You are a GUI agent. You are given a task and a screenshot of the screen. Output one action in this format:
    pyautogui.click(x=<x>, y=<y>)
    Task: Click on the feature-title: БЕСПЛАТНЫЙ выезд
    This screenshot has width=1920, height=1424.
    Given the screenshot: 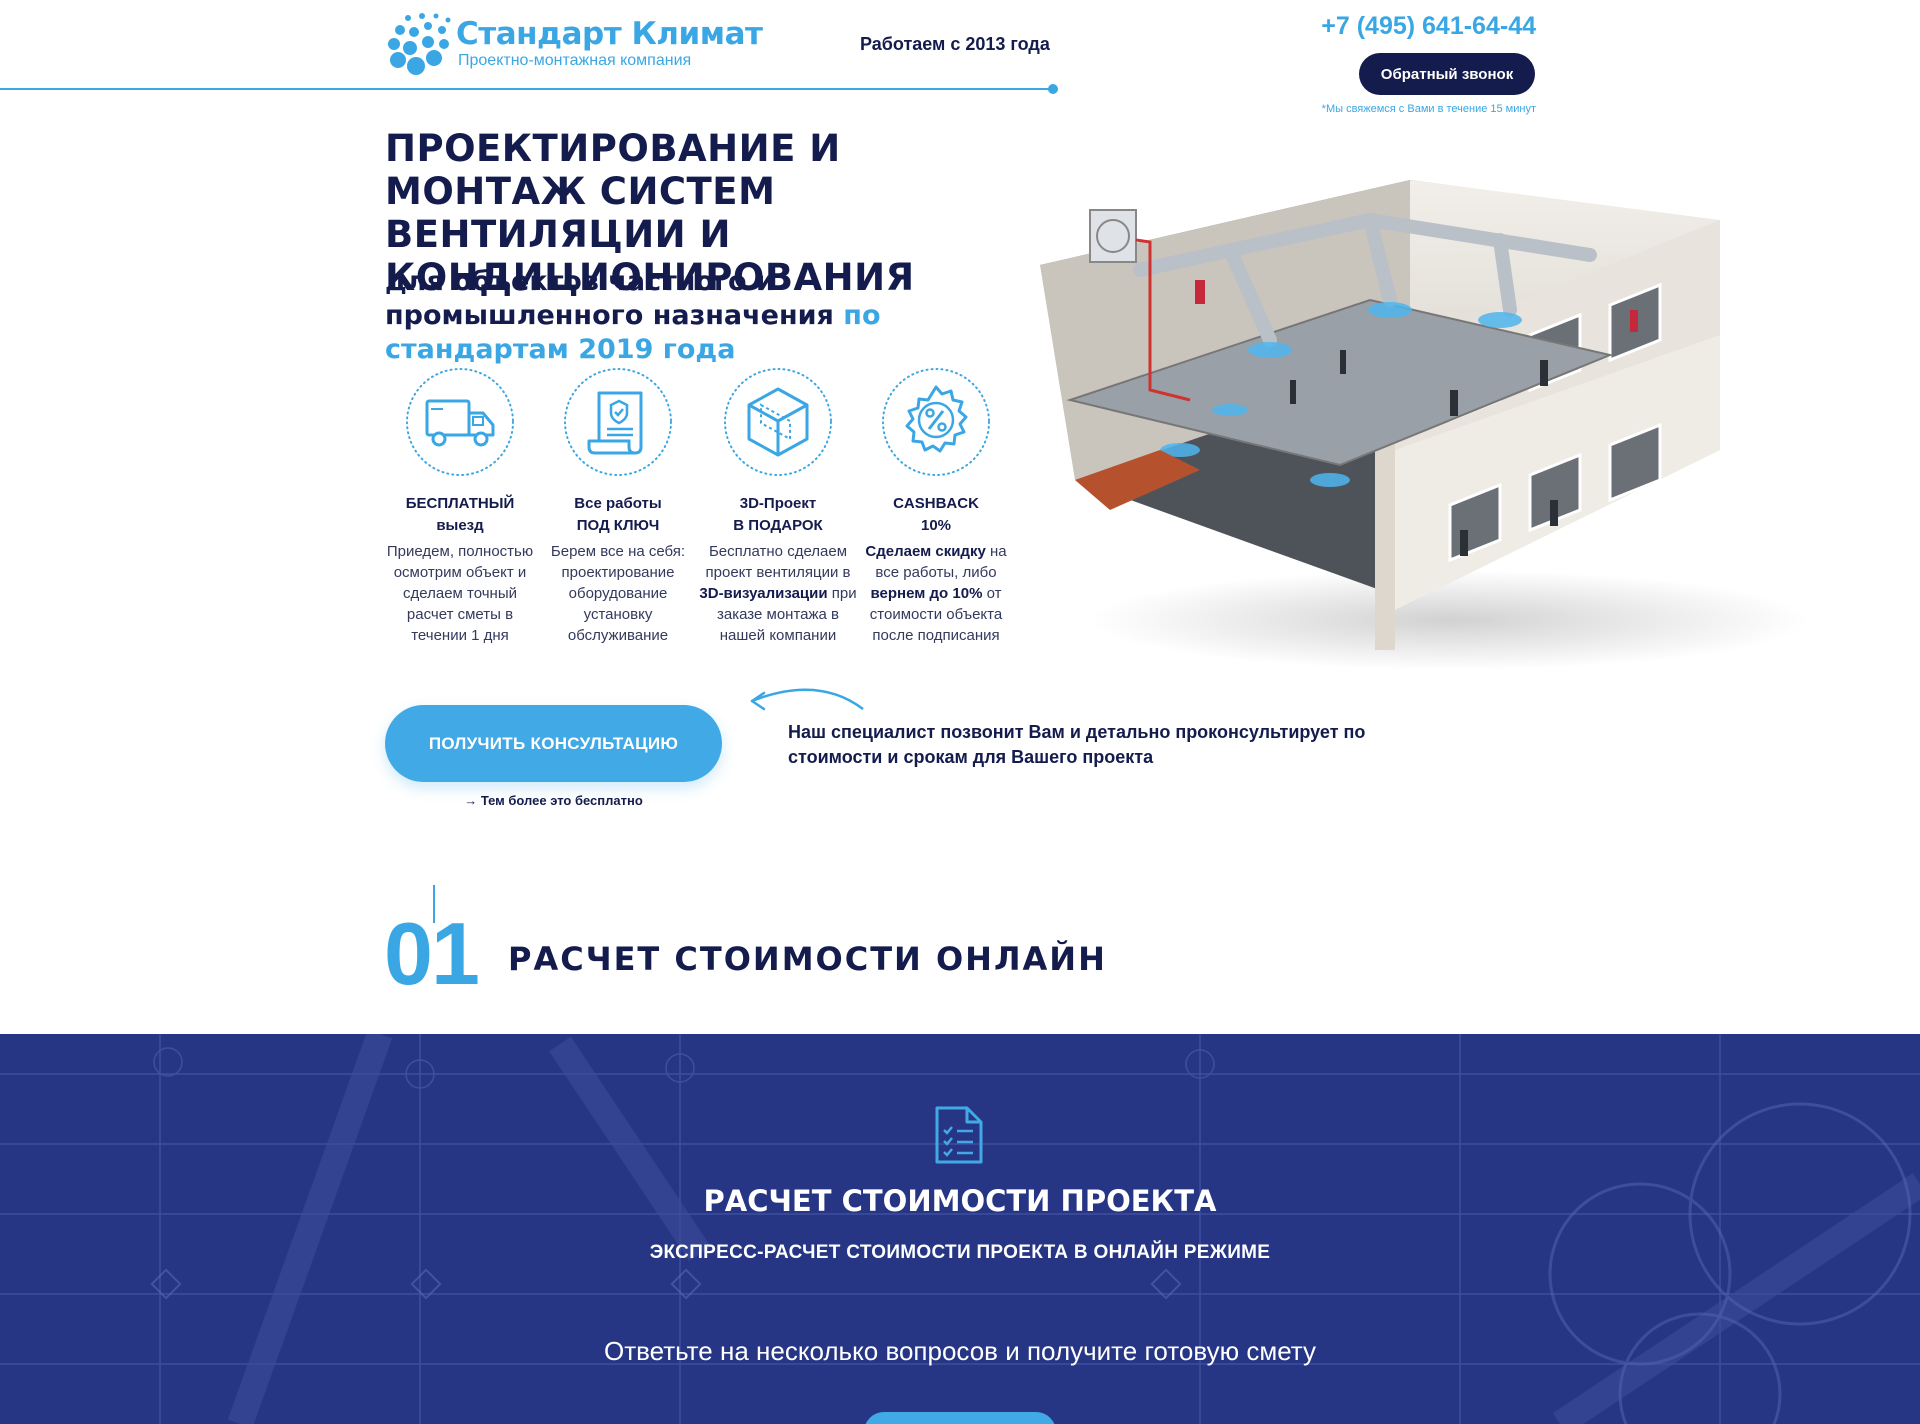 What is the action you would take?
    pyautogui.click(x=460, y=514)
    